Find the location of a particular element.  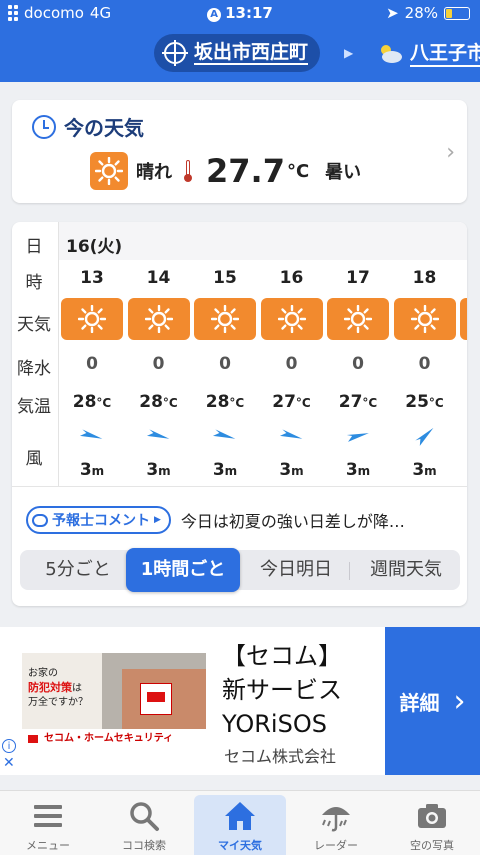

radar-umbrella-icon is located at coordinates (336, 819).